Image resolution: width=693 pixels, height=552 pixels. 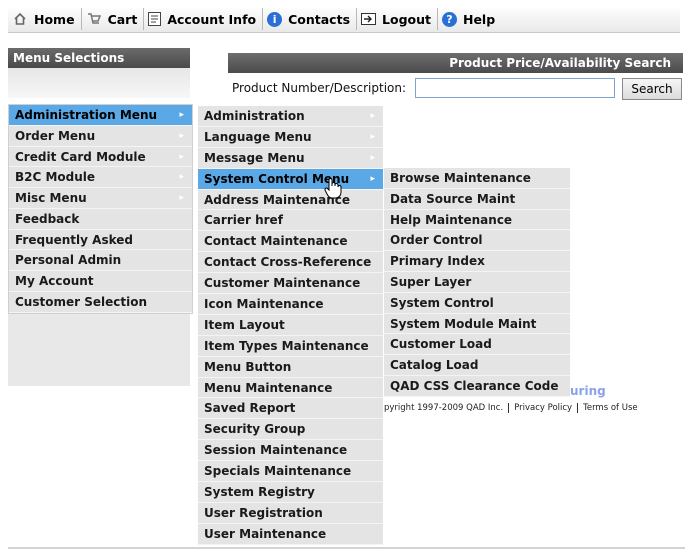 What do you see at coordinates (290, 179) in the screenshot?
I see `submenu-item-system-control-menu: System Control Menu ▸` at bounding box center [290, 179].